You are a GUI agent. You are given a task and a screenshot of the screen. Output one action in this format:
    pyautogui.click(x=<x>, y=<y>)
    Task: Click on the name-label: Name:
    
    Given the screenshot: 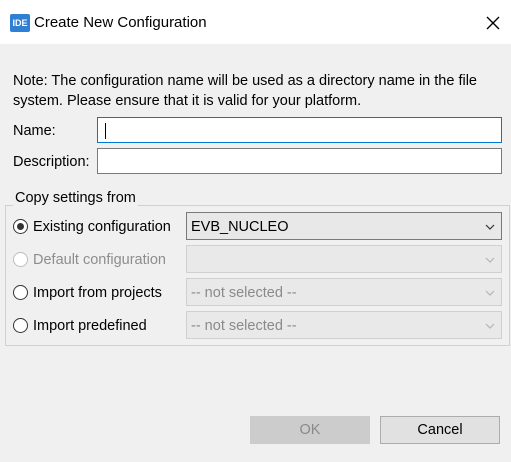 What is the action you would take?
    pyautogui.click(x=34, y=131)
    